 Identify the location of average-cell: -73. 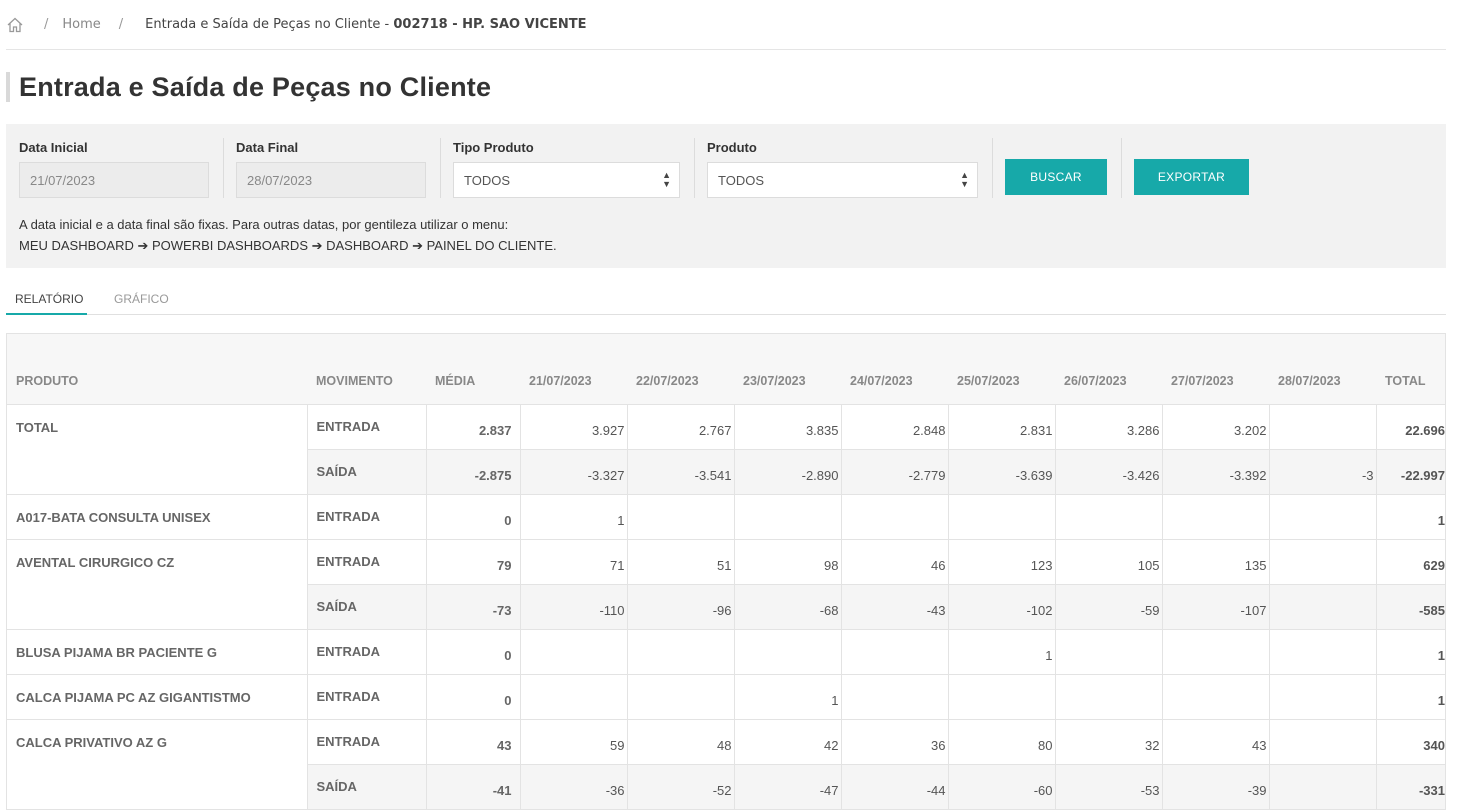
(473, 607).